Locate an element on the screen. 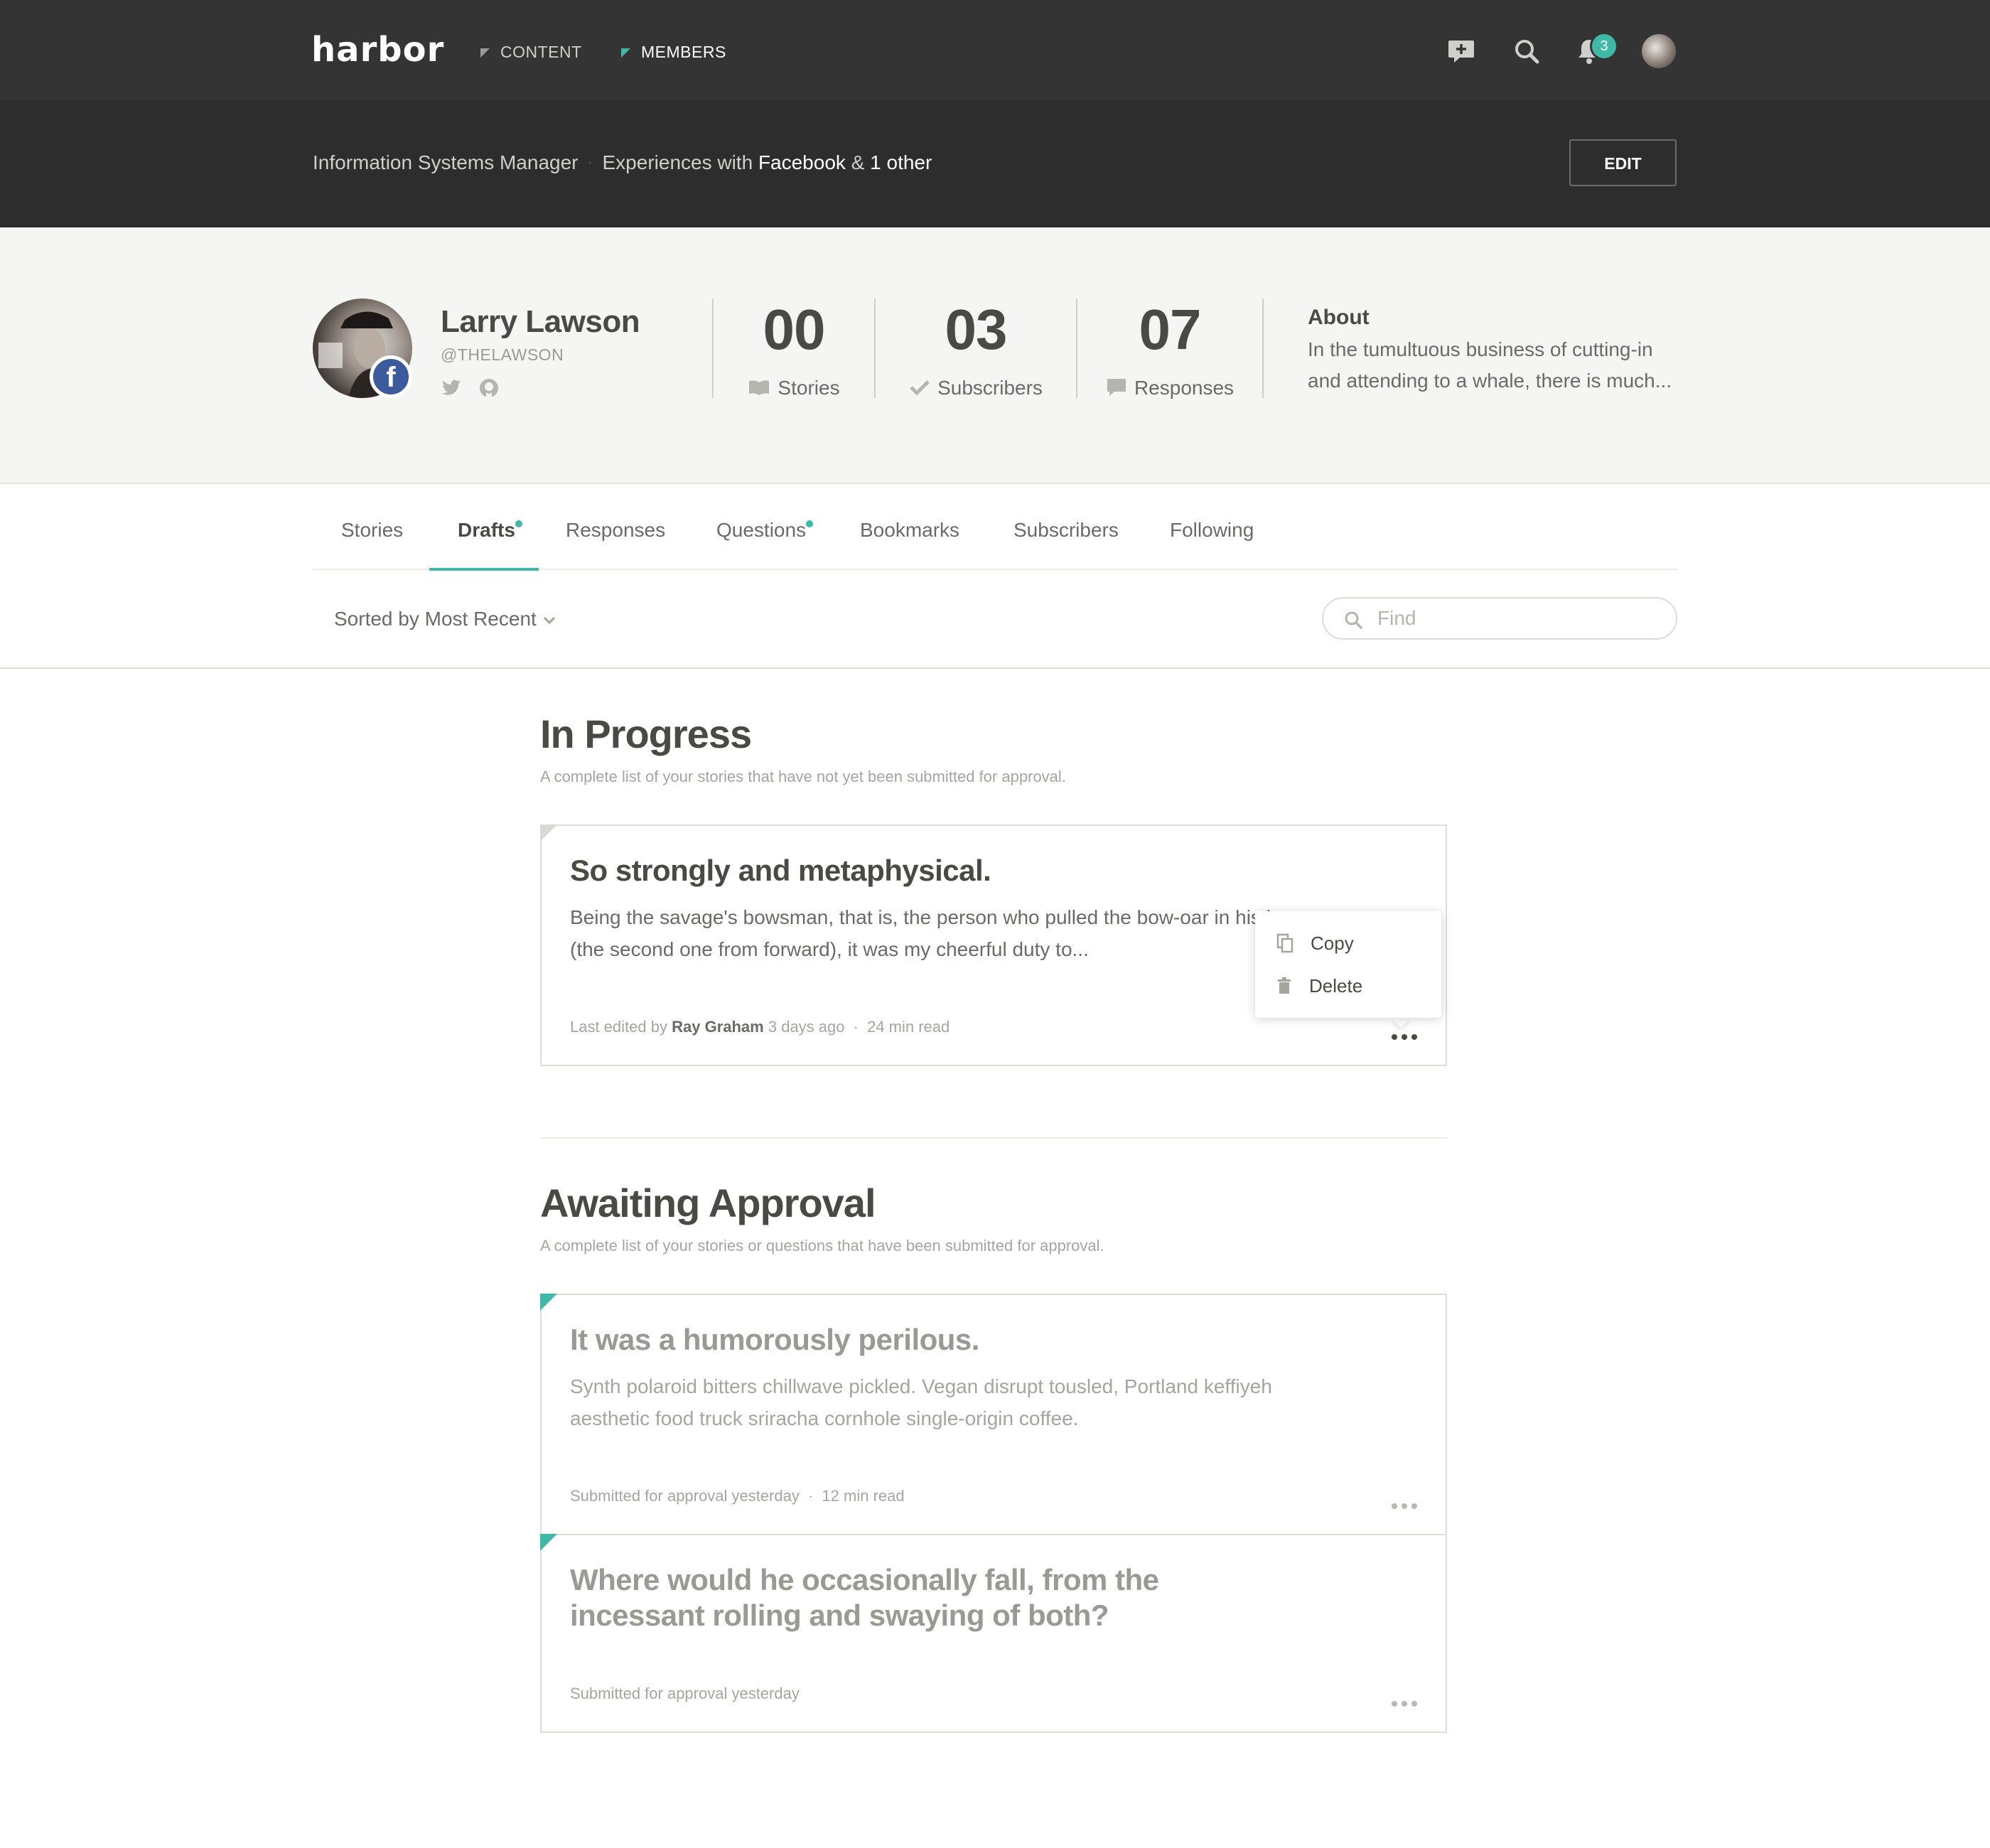 This screenshot has width=1990, height=1848. responses-label-text: Responses is located at coordinates (1184, 388).